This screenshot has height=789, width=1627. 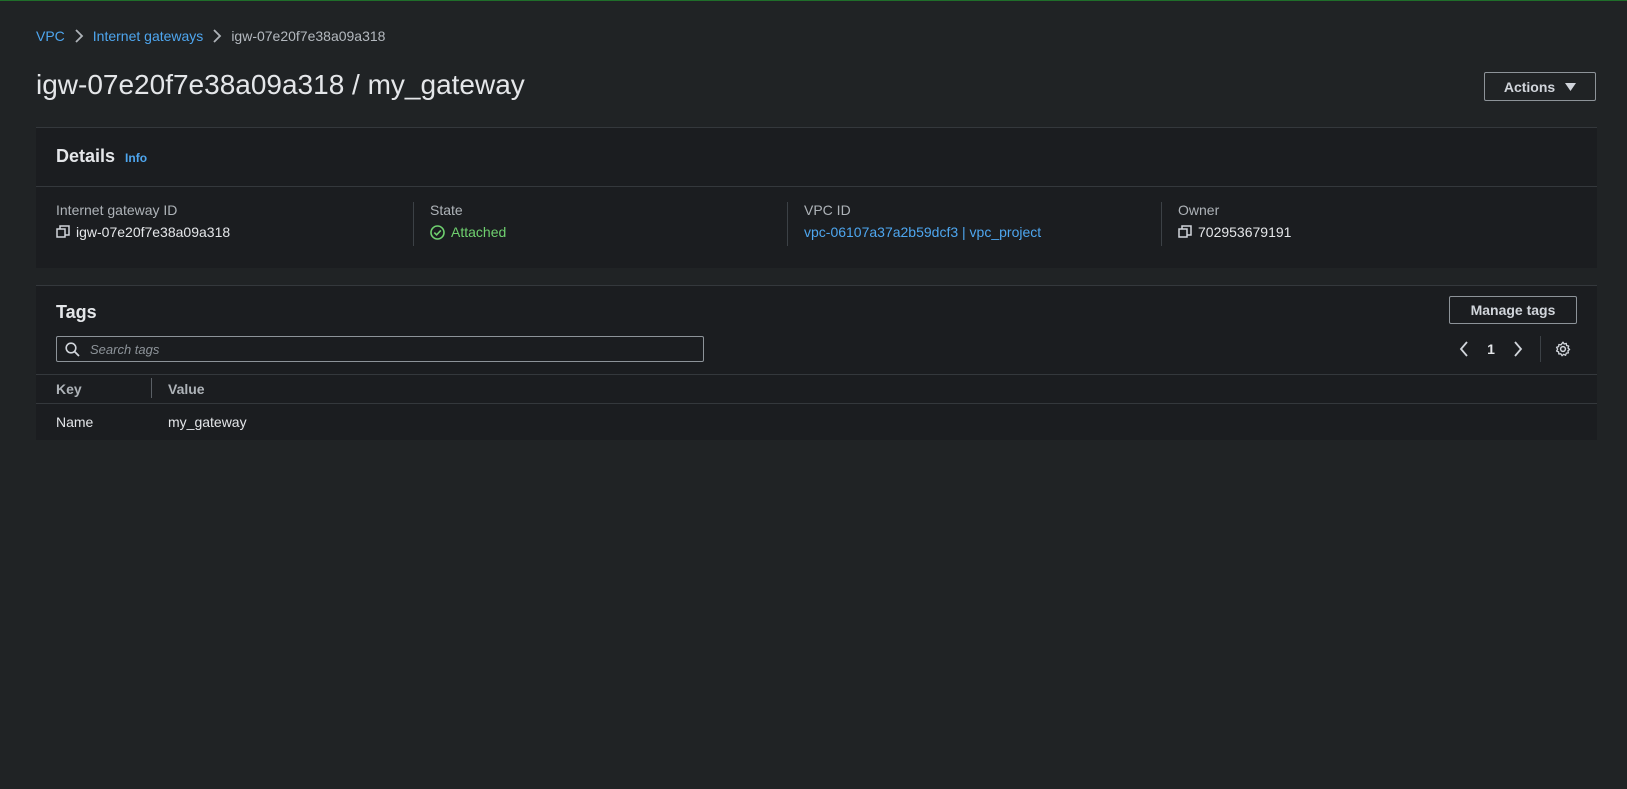 I want to click on column-value: Value, so click(x=178, y=389).